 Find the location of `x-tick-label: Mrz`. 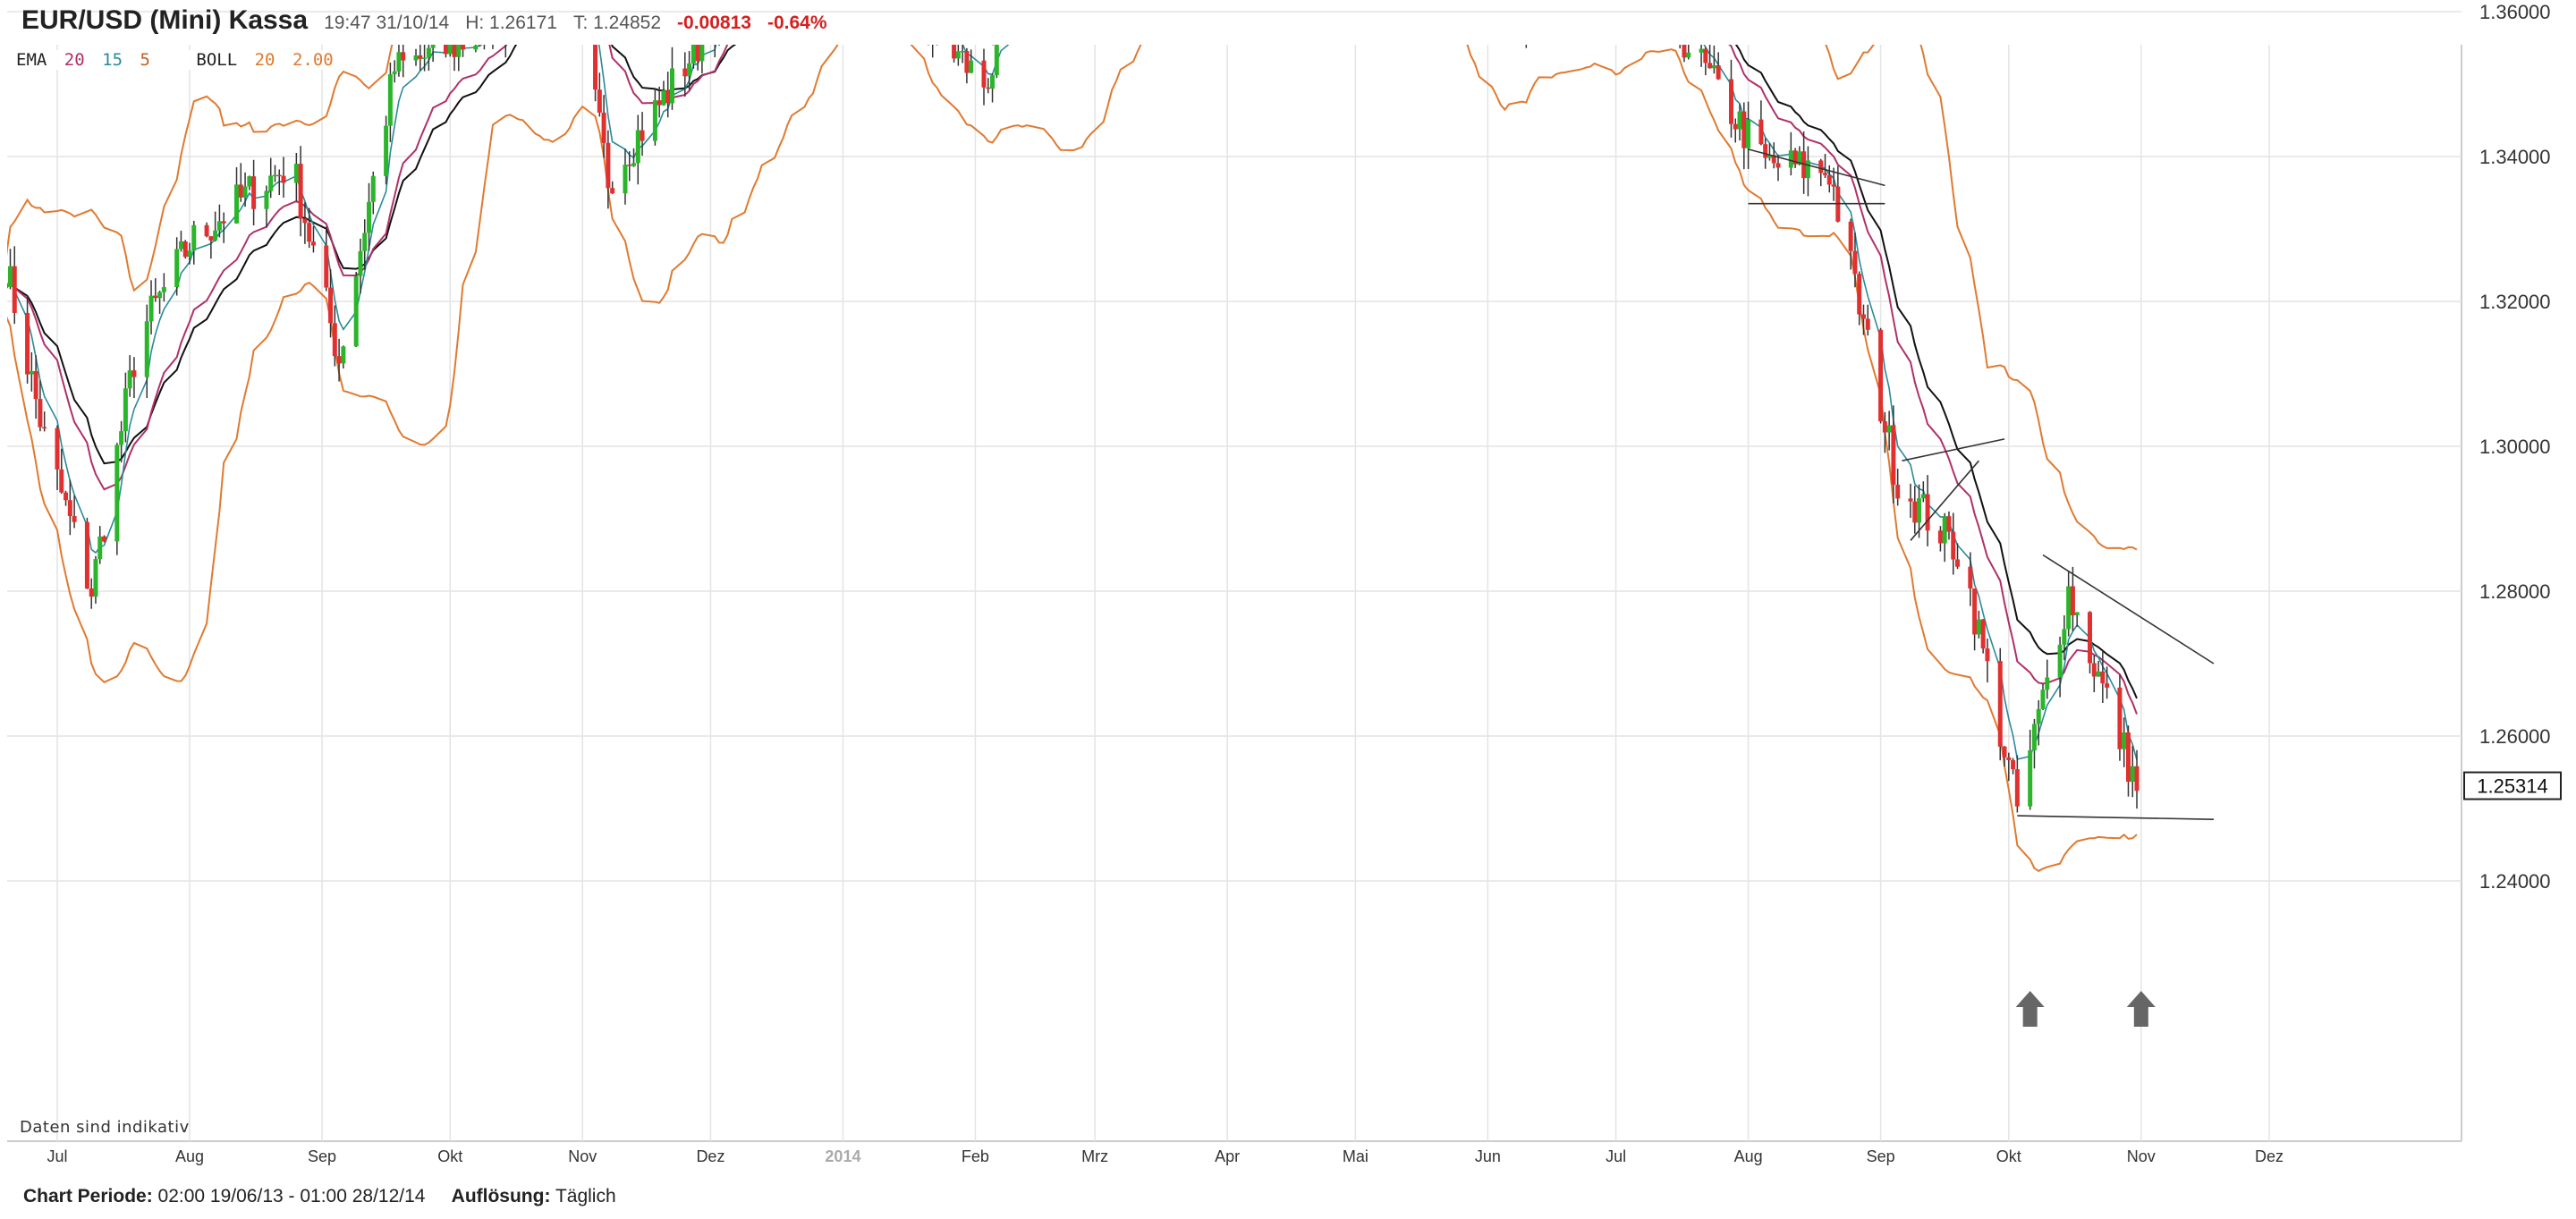

x-tick-label: Mrz is located at coordinates (1094, 1156).